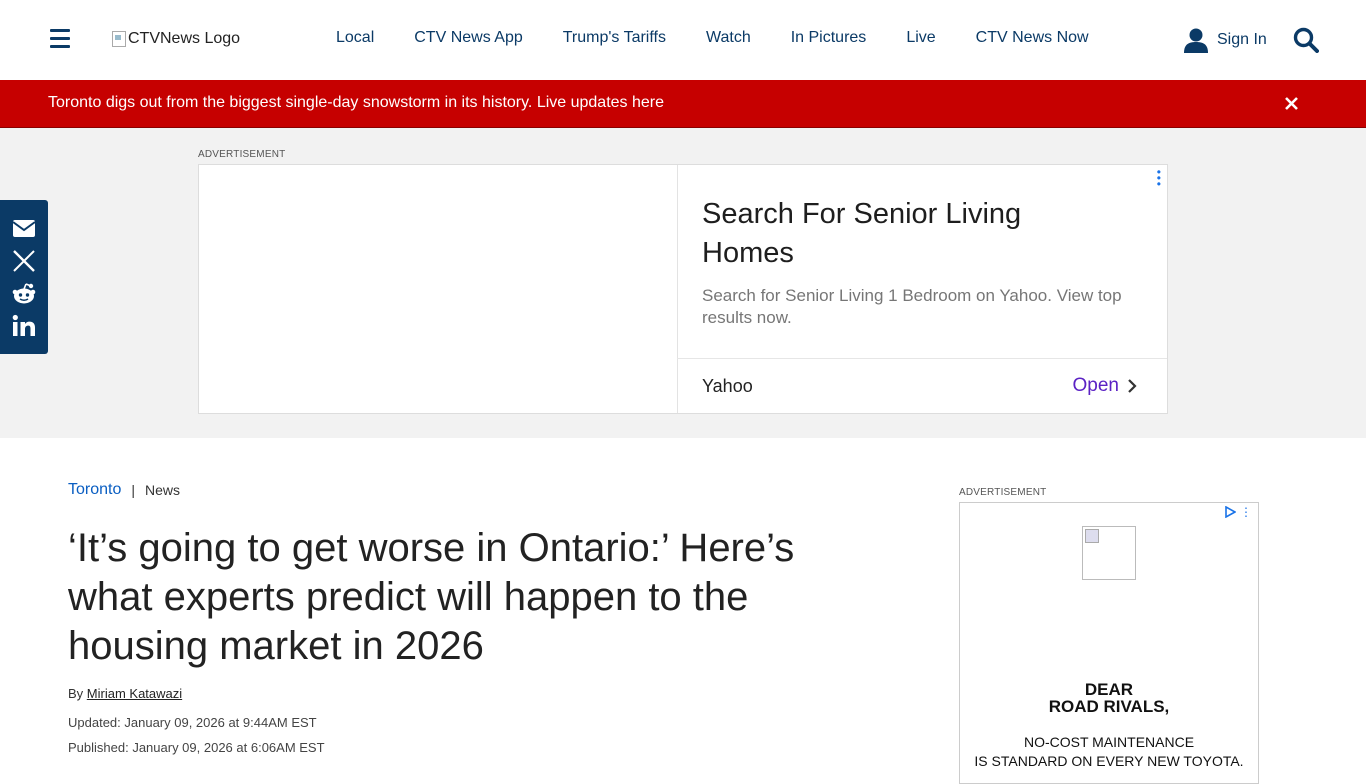  Describe the element at coordinates (184, 38) in the screenshot. I see `logo-alt-text: CTVNews Logo` at that location.